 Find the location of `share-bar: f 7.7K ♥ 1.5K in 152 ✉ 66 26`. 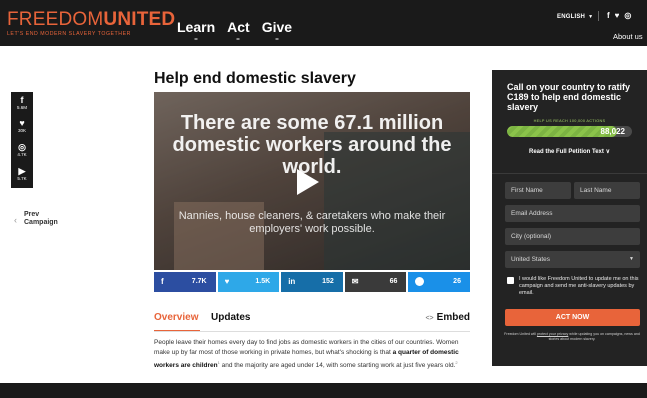

share-bar: f 7.7K ♥ 1.5K in 152 ✉ 66 26 is located at coordinates (312, 282).